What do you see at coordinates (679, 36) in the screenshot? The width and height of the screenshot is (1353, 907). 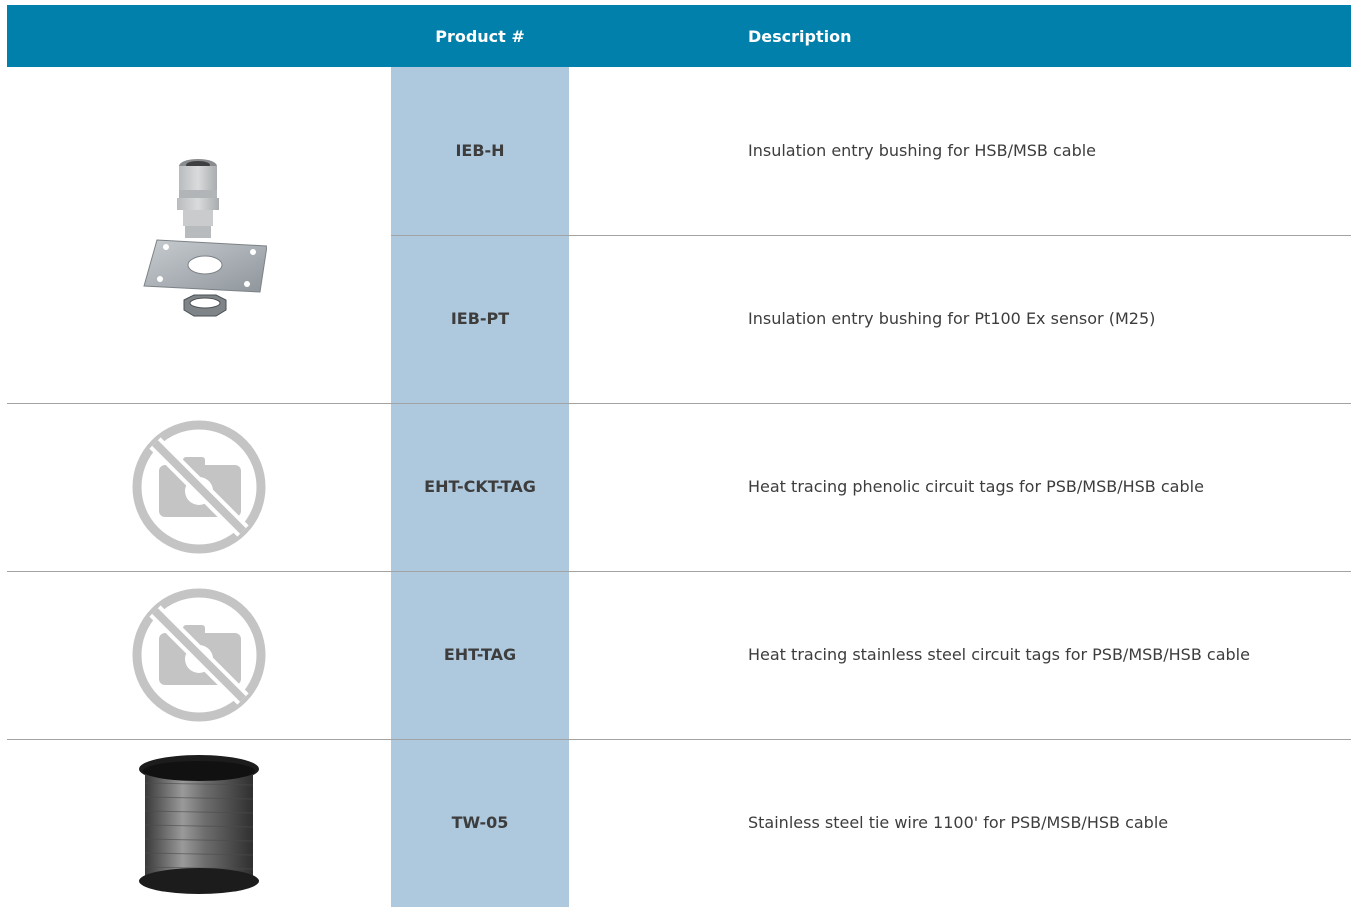 I see `table-header: Product # Description` at bounding box center [679, 36].